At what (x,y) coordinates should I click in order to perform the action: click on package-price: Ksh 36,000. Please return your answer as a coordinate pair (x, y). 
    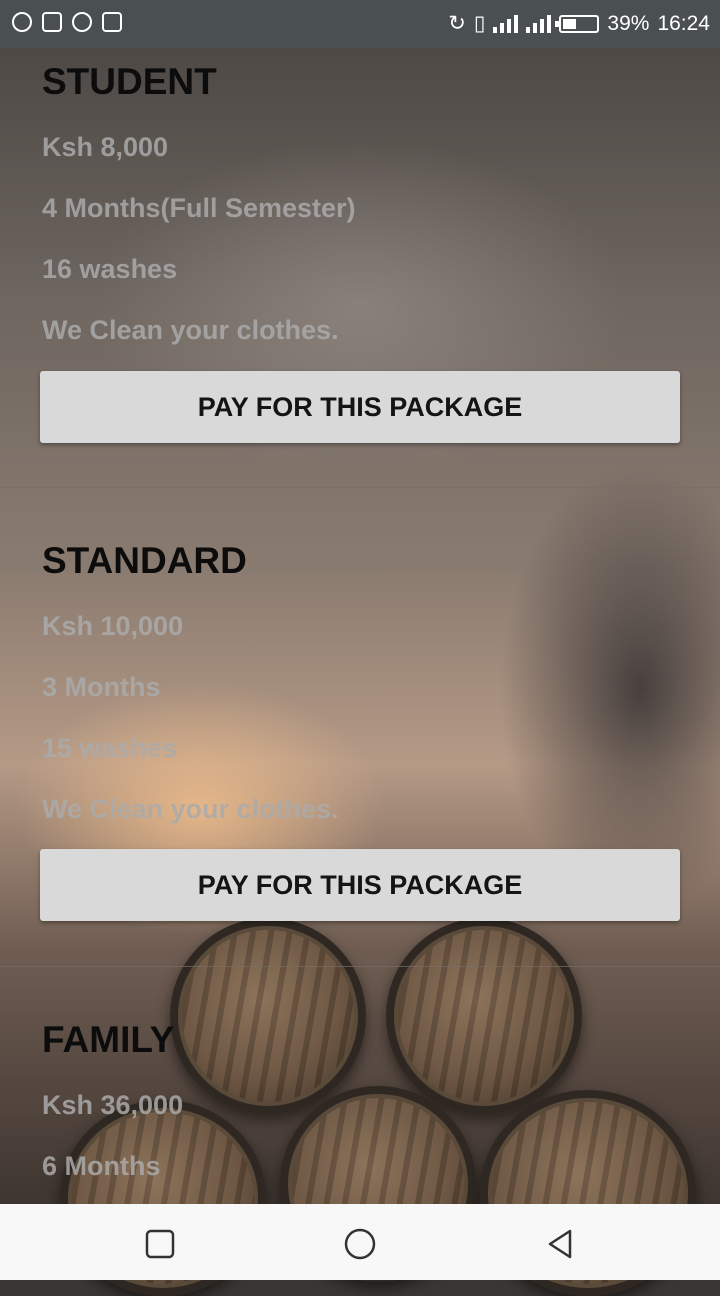
    Looking at the image, I should click on (113, 1105).